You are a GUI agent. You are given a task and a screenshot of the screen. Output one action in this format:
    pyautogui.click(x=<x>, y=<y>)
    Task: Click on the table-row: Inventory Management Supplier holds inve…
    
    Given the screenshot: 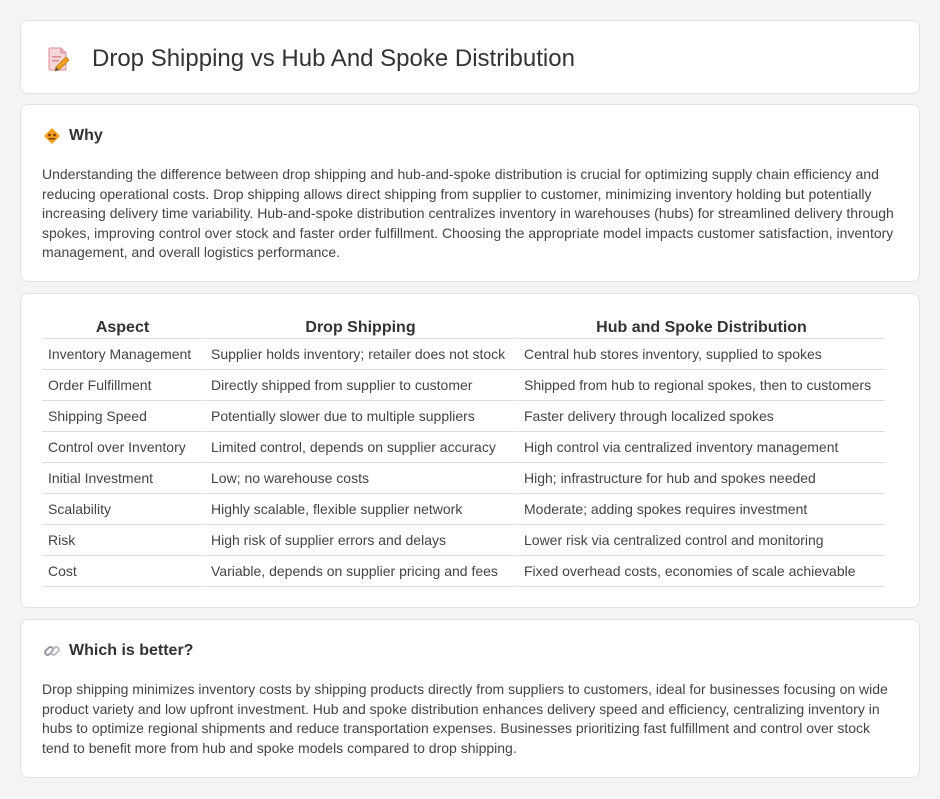 What is the action you would take?
    pyautogui.click(x=463, y=354)
    